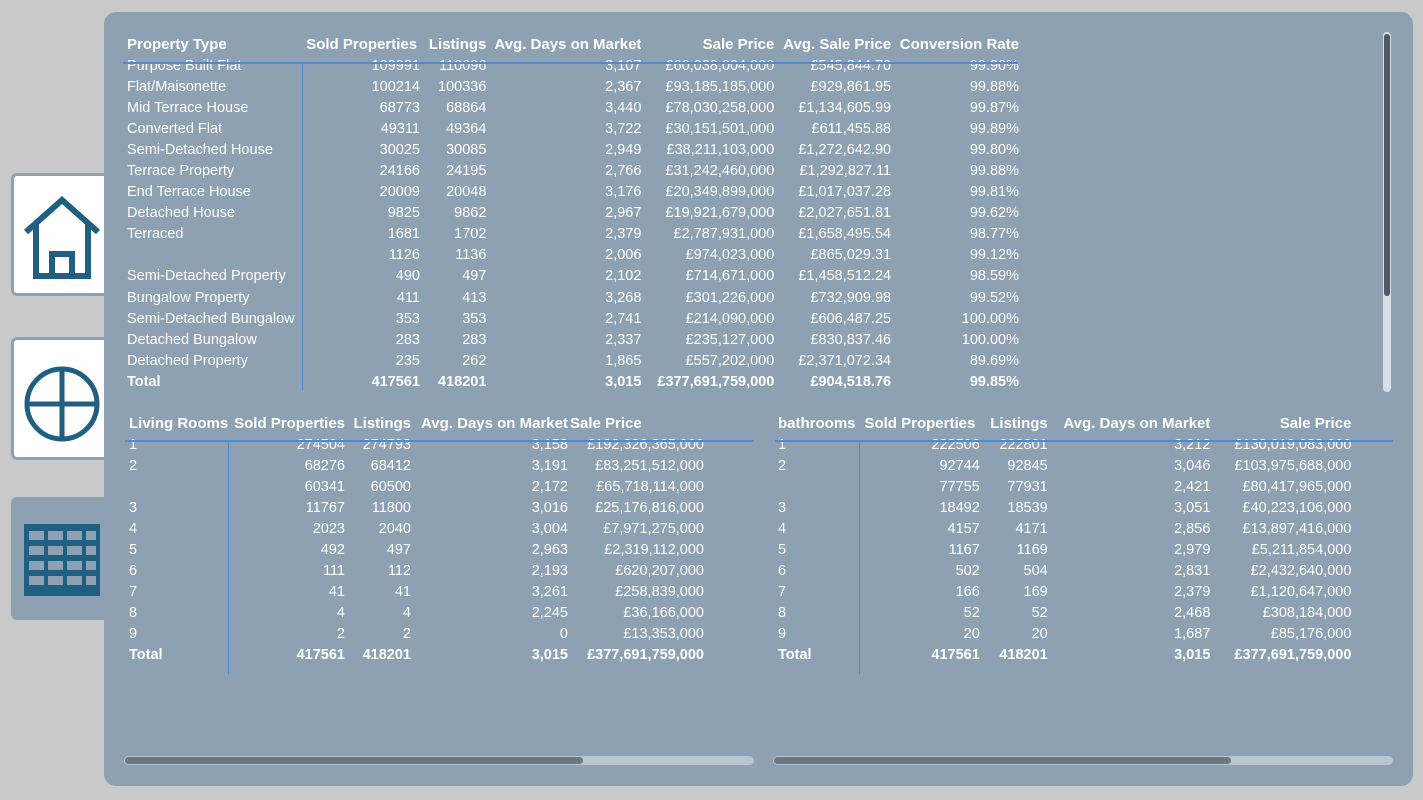  What do you see at coordinates (636, 423) in the screenshot?
I see `column-header-sale-price: Sale Price▼` at bounding box center [636, 423].